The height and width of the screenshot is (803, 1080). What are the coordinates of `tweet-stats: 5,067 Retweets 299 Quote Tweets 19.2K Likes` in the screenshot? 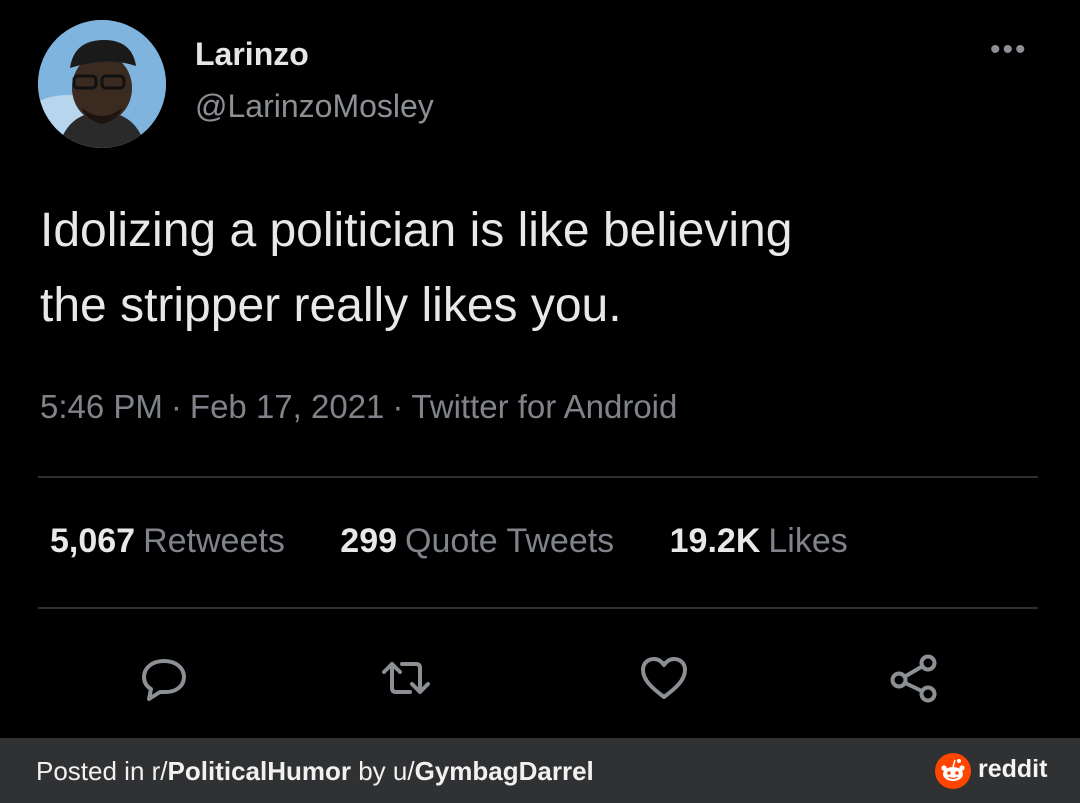 It's located at (472, 541).